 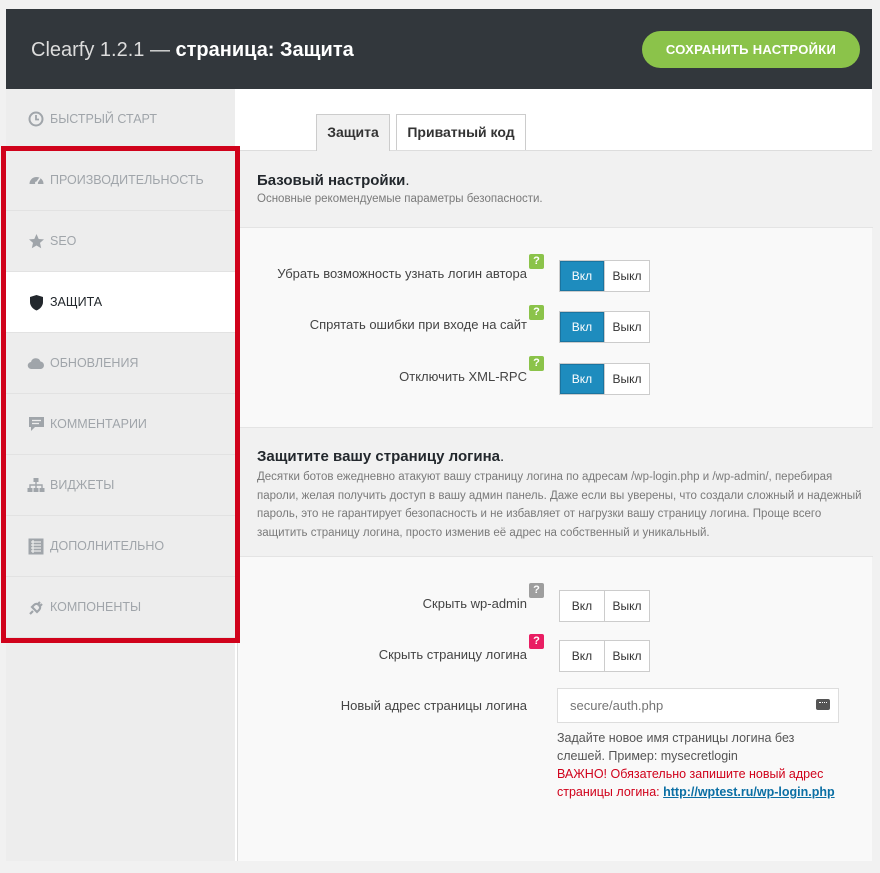 I want to click on option-label: Спрятать ошибки при входе на сайт, so click(x=418, y=324).